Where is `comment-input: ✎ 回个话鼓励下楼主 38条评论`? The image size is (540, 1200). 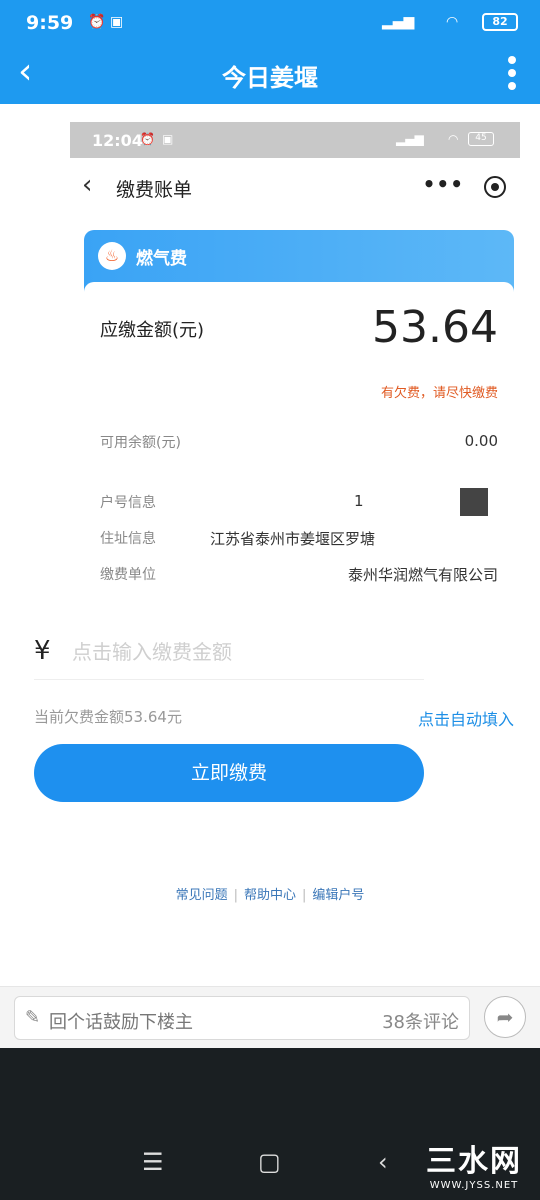 comment-input: ✎ 回个话鼓励下楼主 38条评论 is located at coordinates (242, 1018).